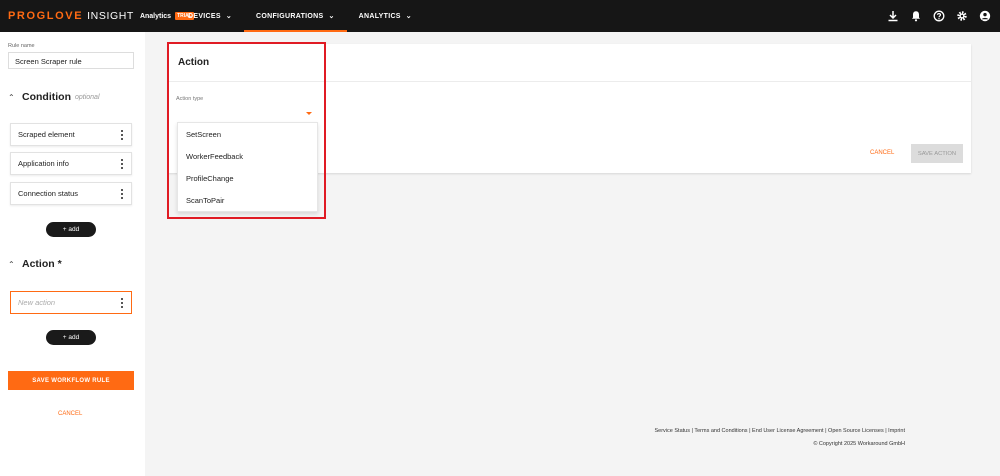 The image size is (1000, 476). Describe the element at coordinates (247, 178) in the screenshot. I see `option-profilechange: ProfileChange` at that location.